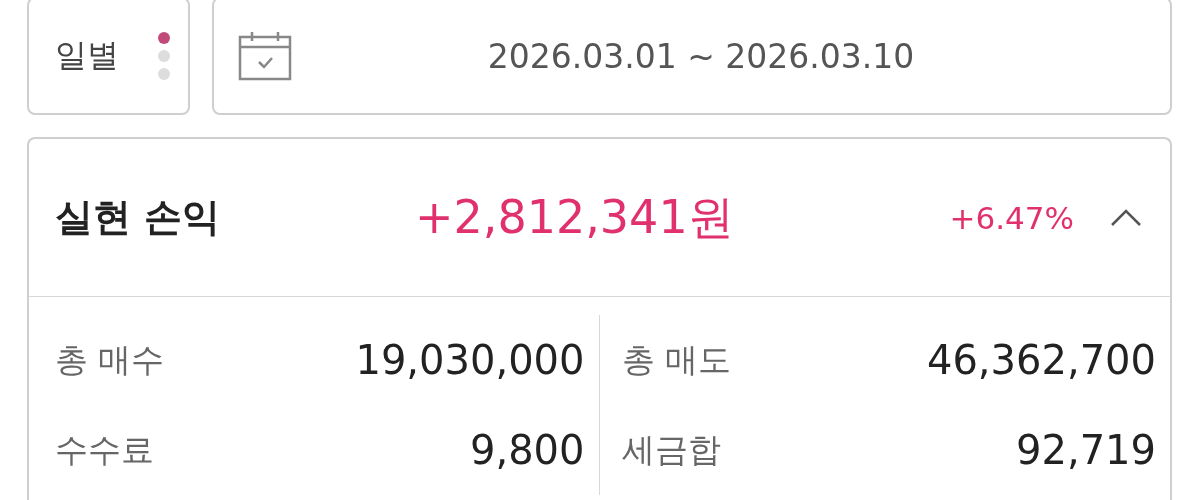 This screenshot has height=500, width=1200. What do you see at coordinates (527, 450) in the screenshot?
I see `item-value: 9,800` at bounding box center [527, 450].